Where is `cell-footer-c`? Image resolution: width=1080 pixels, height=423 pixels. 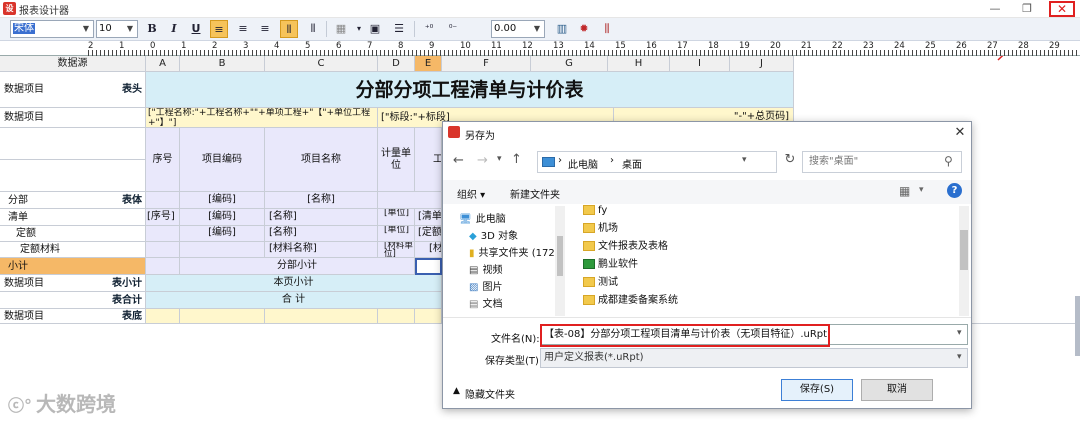 cell-footer-c is located at coordinates (321, 316).